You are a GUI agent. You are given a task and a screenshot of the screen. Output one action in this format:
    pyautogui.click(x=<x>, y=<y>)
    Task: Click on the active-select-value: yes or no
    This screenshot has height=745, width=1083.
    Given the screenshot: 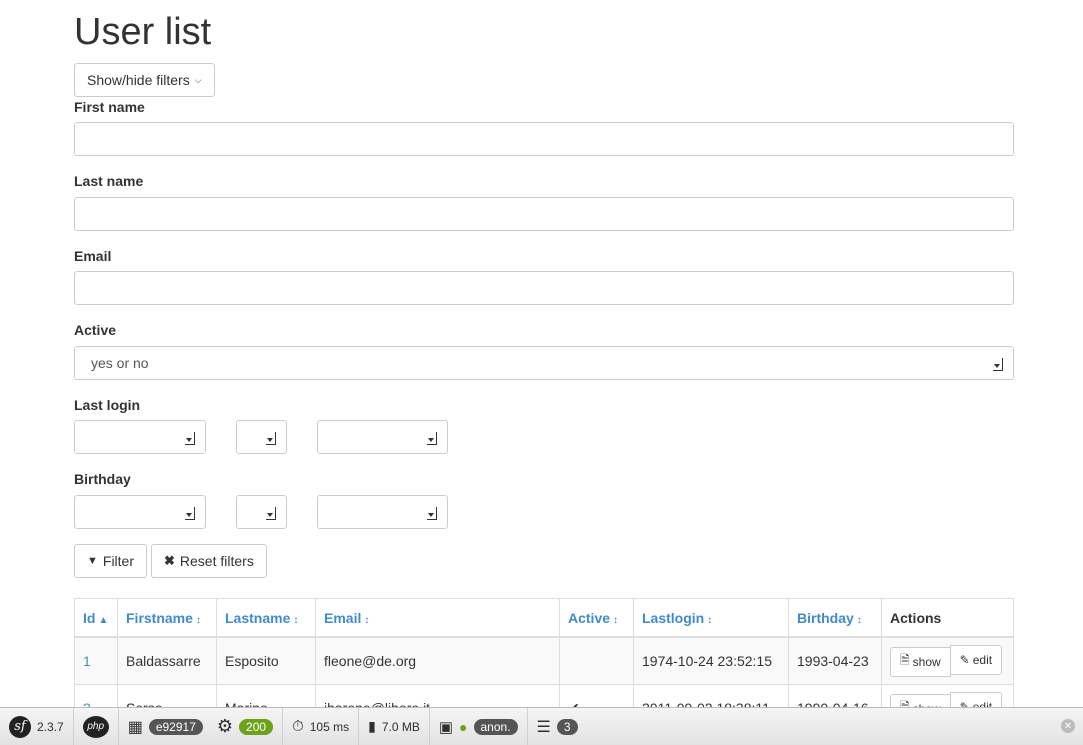 What is the action you would take?
    pyautogui.click(x=120, y=363)
    